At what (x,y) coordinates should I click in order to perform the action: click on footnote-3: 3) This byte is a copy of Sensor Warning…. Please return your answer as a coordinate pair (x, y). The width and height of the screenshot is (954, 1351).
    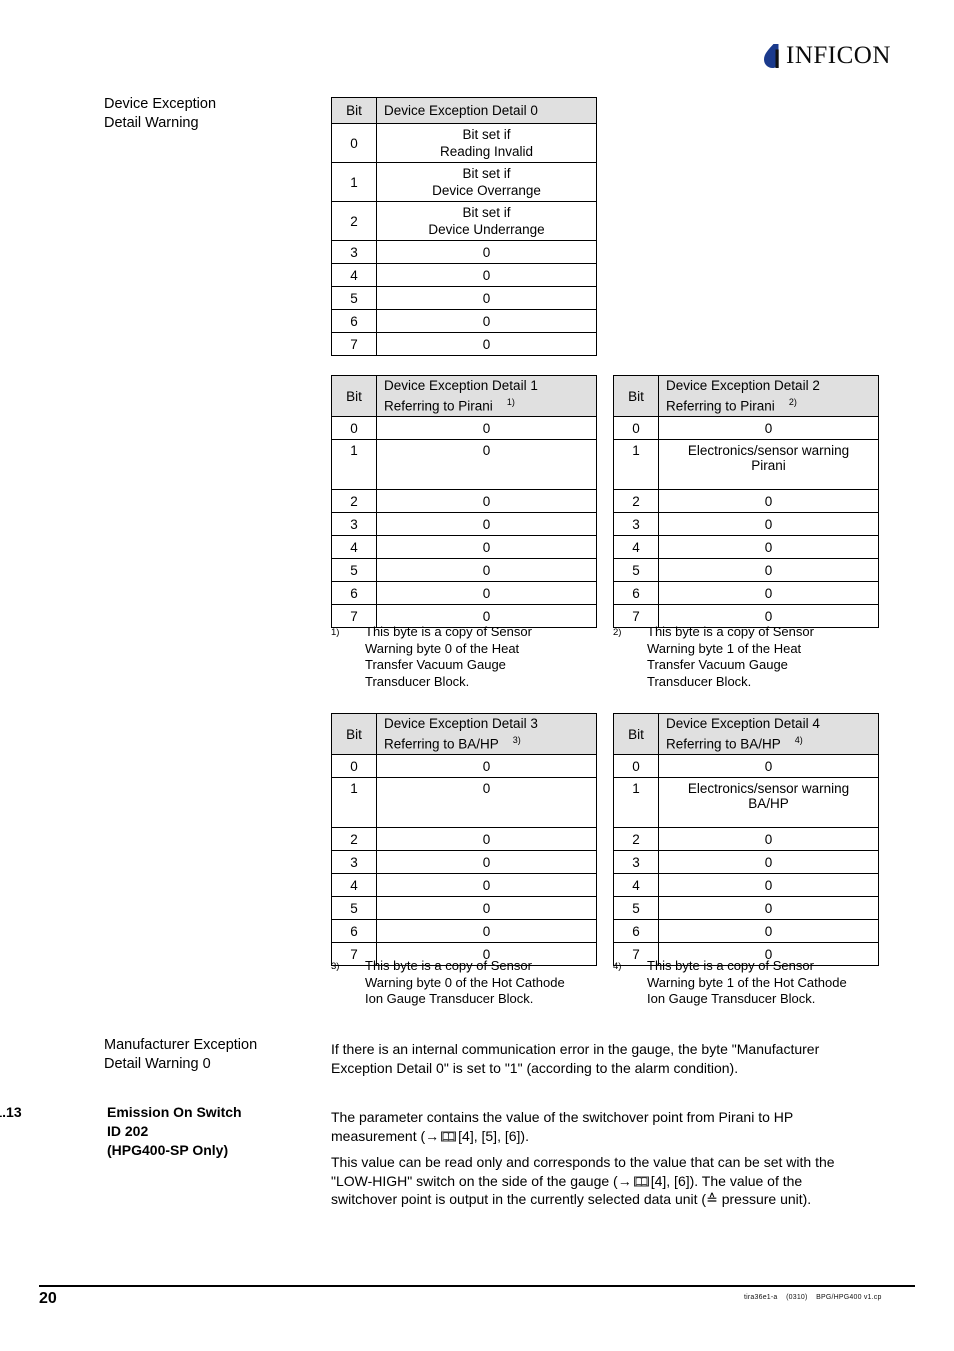
    Looking at the image, I should click on (450, 983).